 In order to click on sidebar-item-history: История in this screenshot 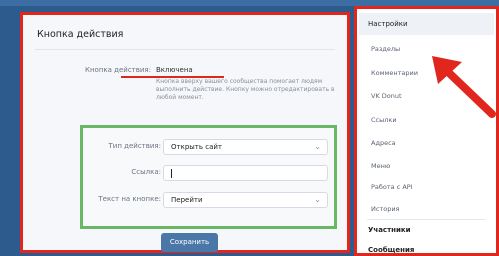, I will do `click(385, 209)`.